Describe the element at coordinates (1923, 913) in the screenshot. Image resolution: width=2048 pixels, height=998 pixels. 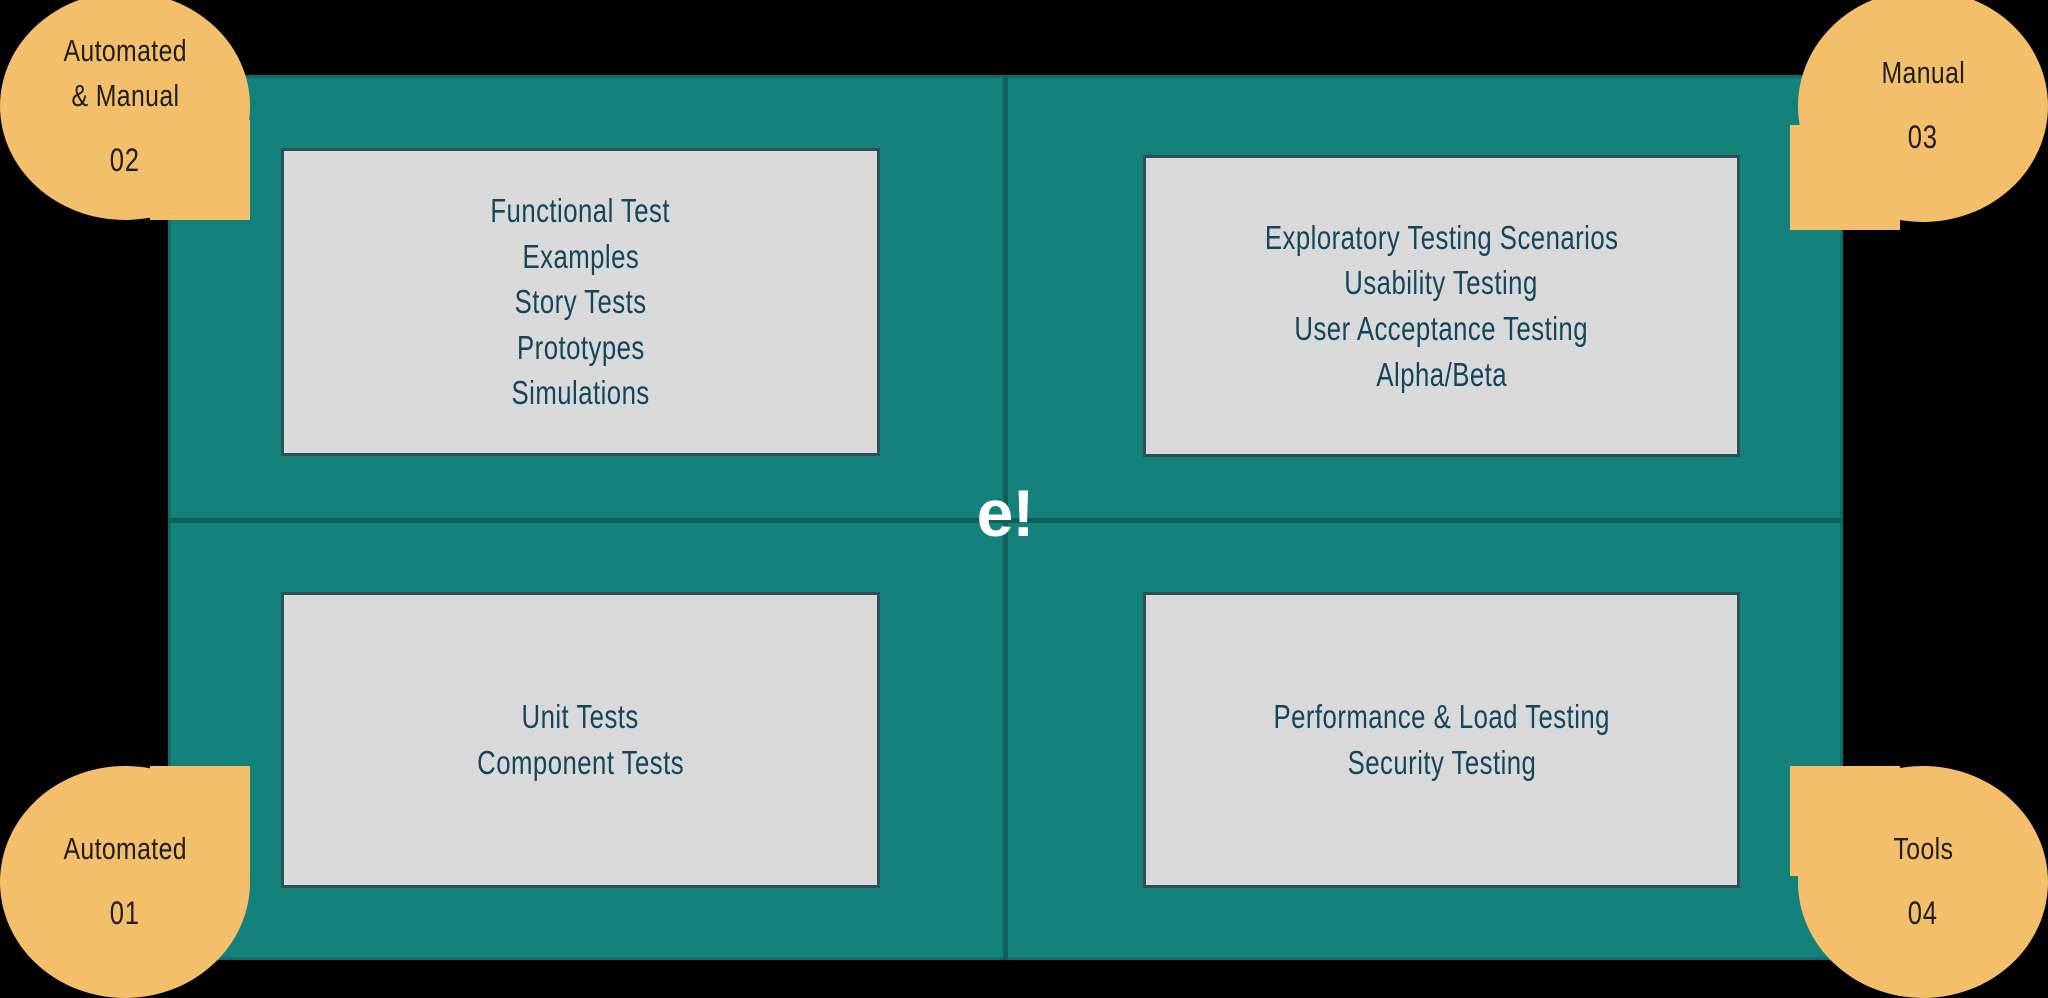
I see `bubble-number: 04` at that location.